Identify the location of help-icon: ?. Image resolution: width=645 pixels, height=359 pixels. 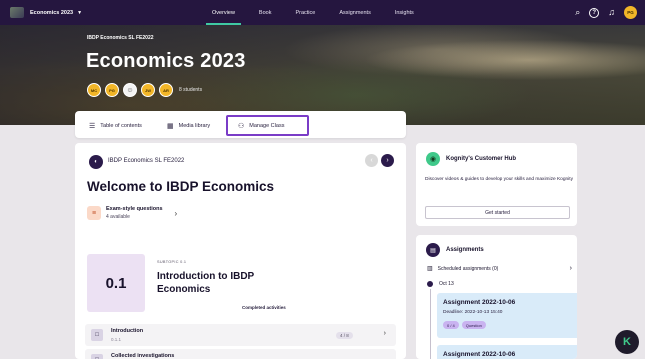
(594, 12).